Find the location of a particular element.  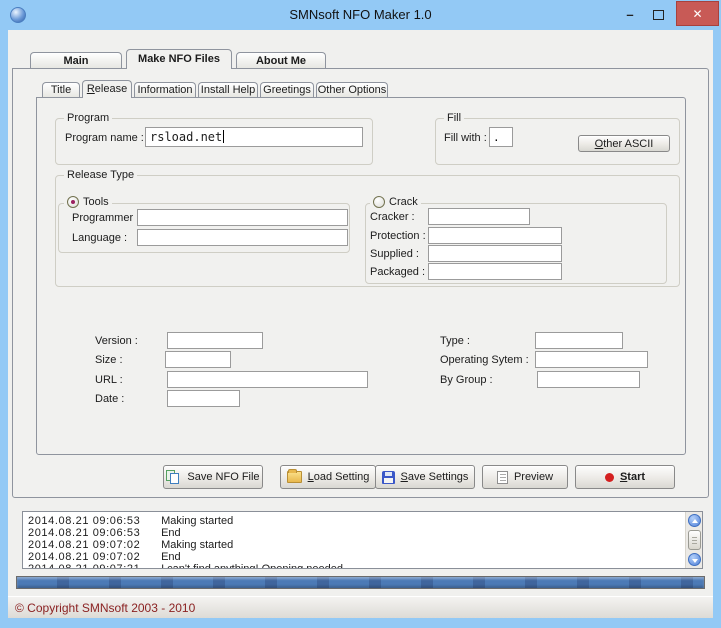

log-message: End is located at coordinates (171, 533).